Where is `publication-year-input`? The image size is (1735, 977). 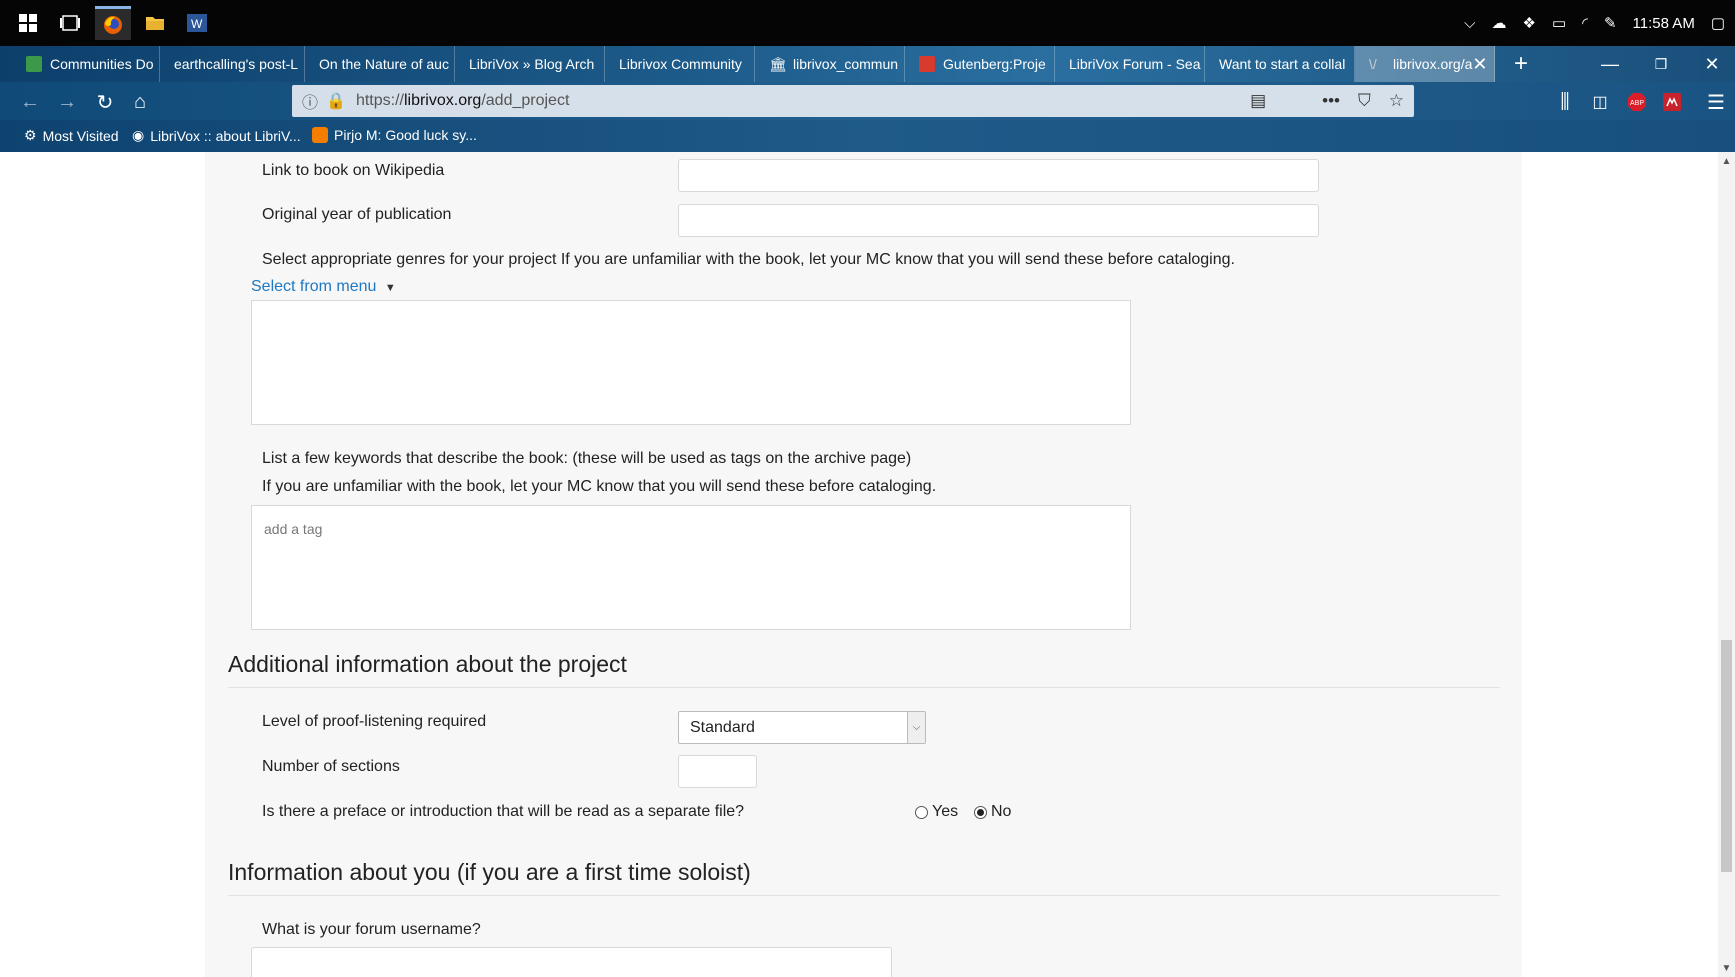 publication-year-input is located at coordinates (998, 220).